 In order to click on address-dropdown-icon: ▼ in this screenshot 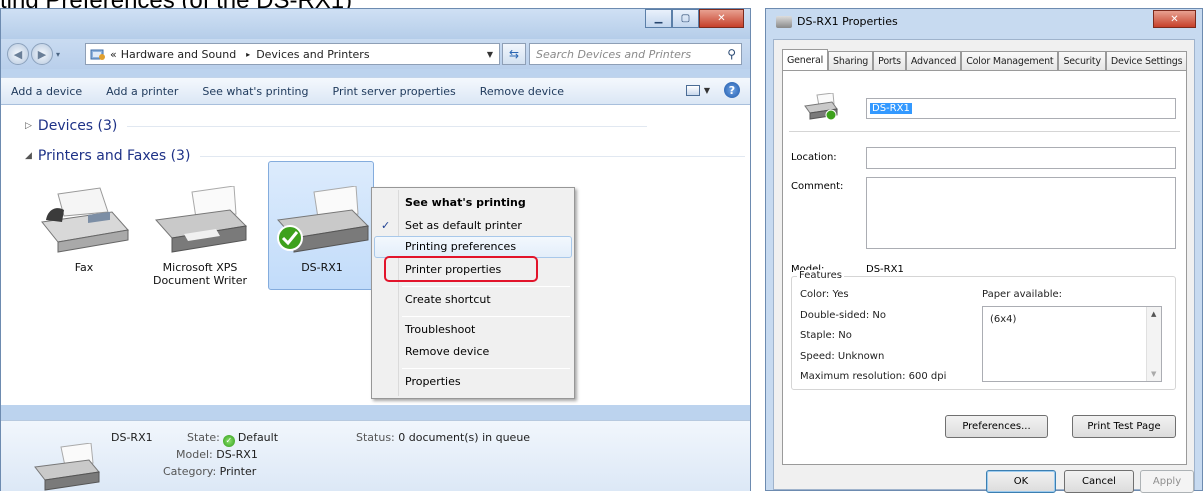, I will do `click(490, 54)`.